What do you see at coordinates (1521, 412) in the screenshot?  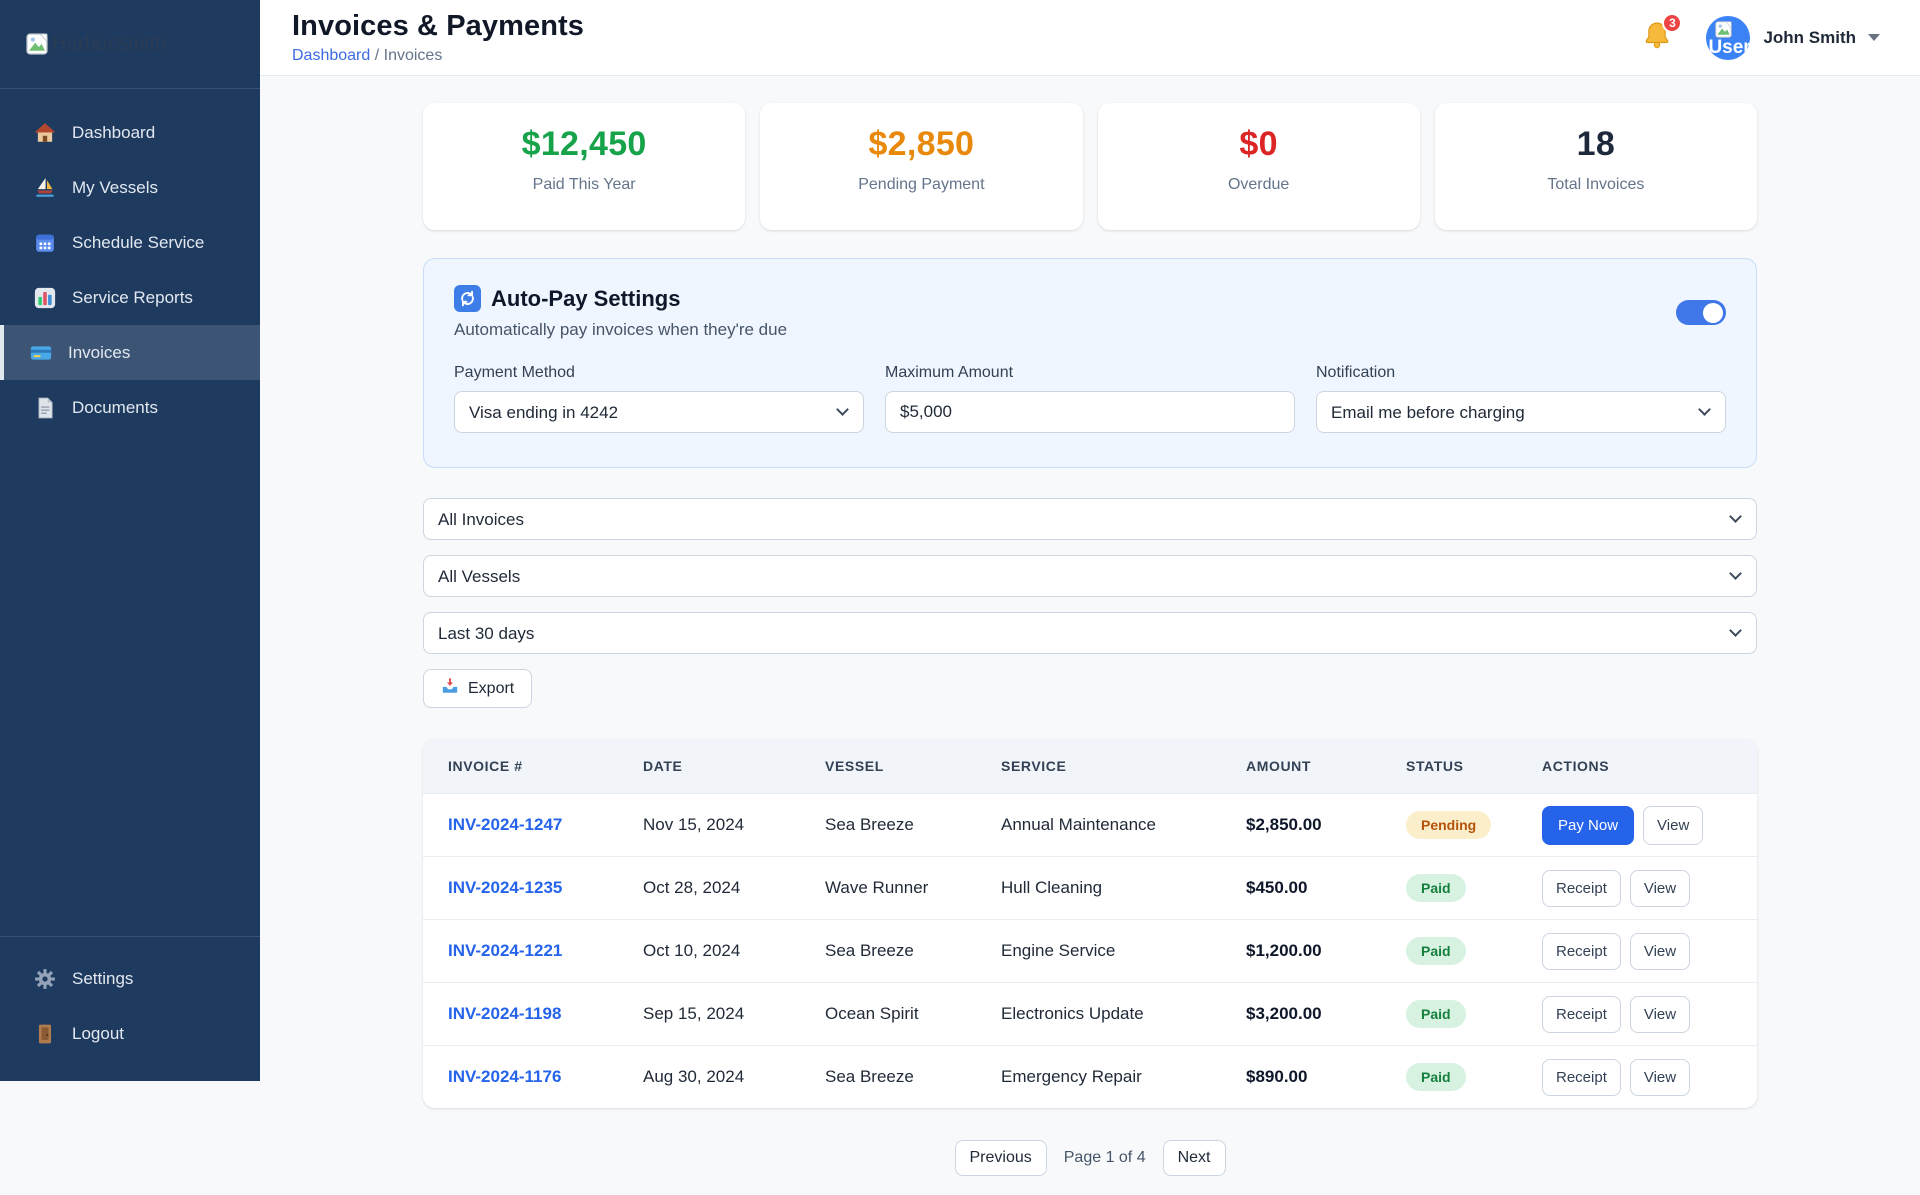 I see `notification-select: Email me before charging` at bounding box center [1521, 412].